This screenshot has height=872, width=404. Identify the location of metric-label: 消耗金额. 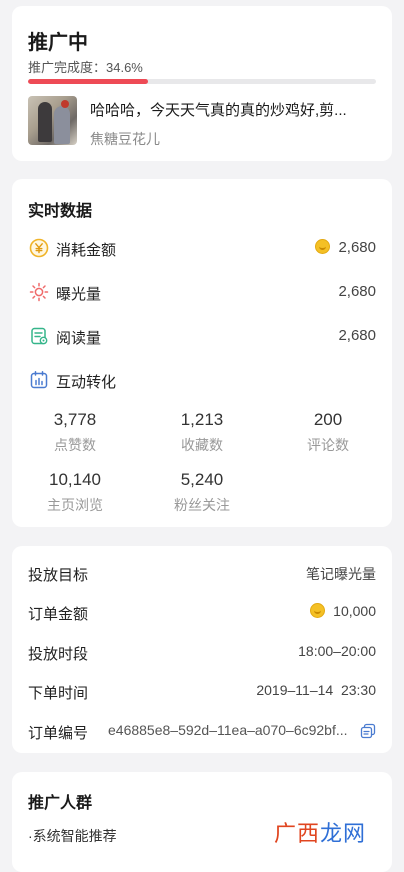
(86, 250).